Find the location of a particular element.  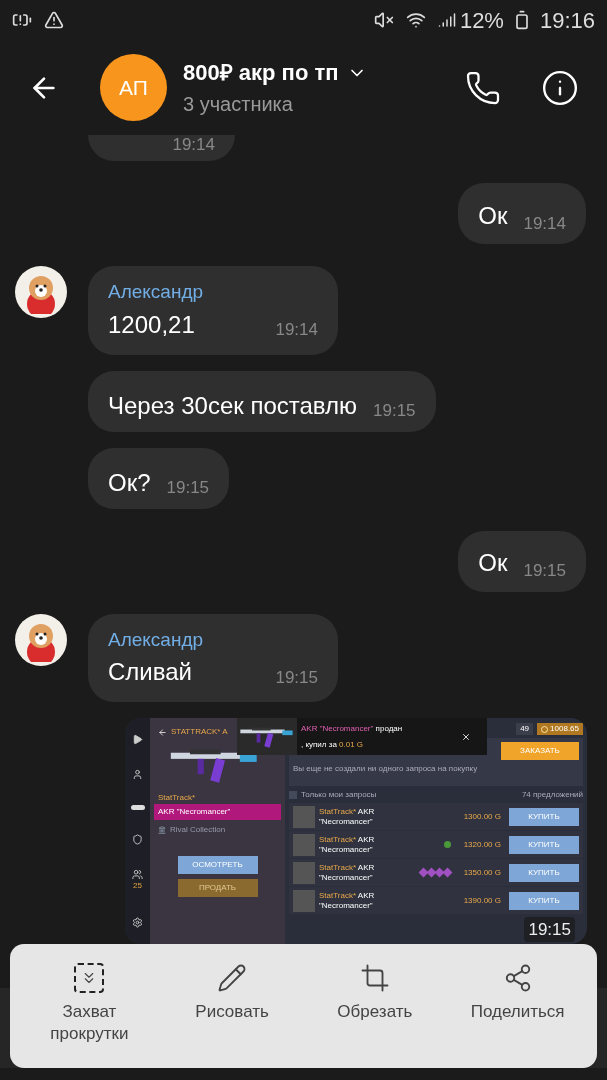

balance-amount: 1008.65 is located at coordinates (564, 729).